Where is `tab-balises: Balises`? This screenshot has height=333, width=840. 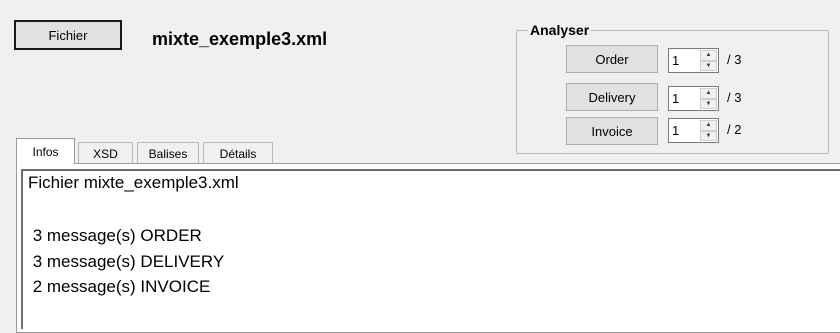 tab-balises: Balises is located at coordinates (168, 153).